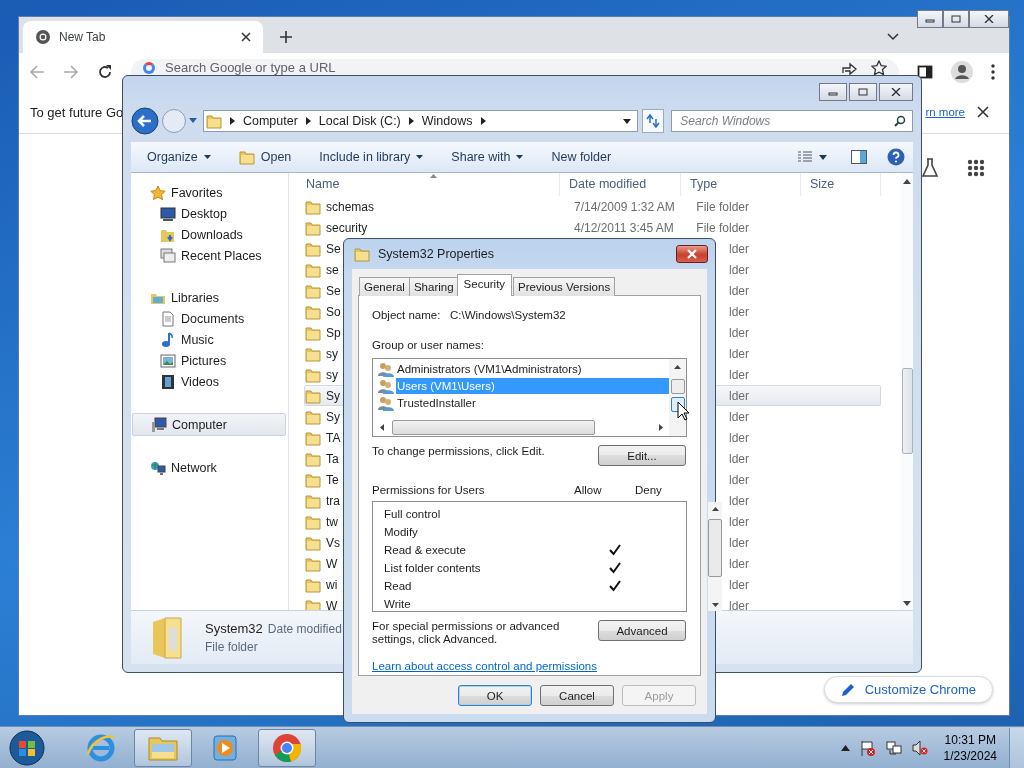 Image resolution: width=1024 pixels, height=768 pixels. Describe the element at coordinates (413, 514) in the screenshot. I see `permission-name: Full control` at that location.